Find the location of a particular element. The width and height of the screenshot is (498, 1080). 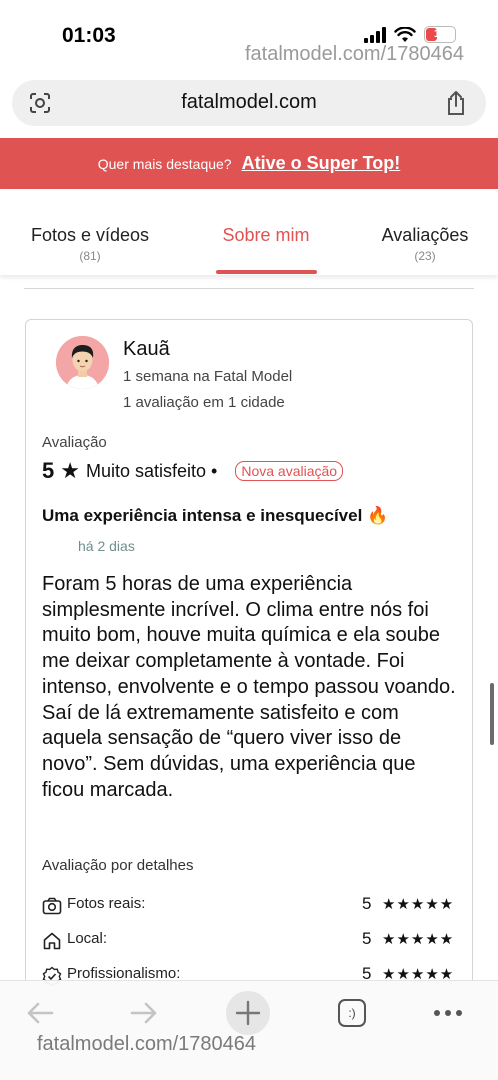

url-text: fatalmodel.com is located at coordinates (249, 102).